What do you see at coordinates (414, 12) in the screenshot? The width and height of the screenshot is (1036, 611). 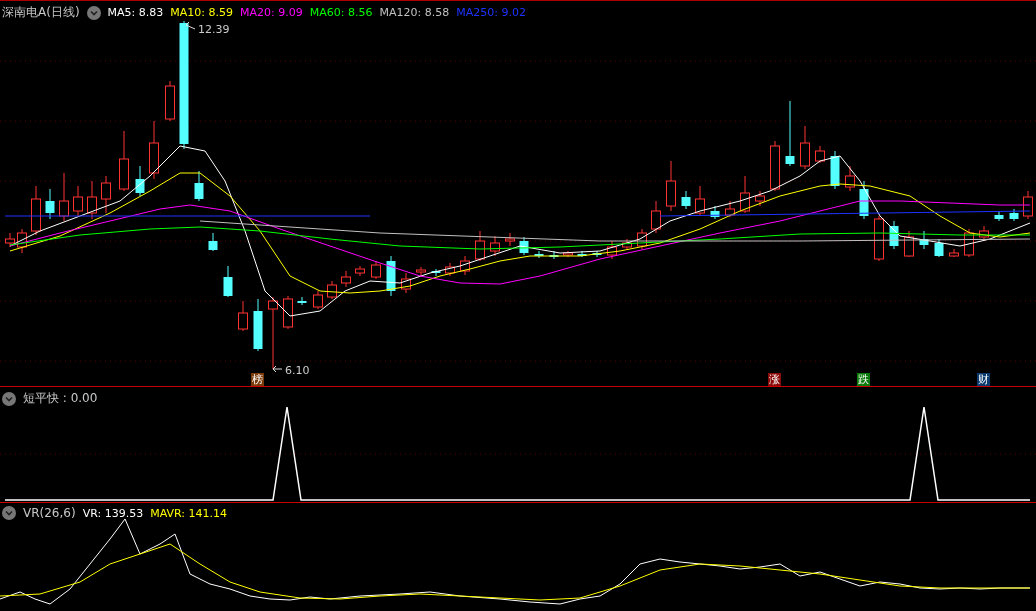 I see `indicator-value: MA120: 8.58` at bounding box center [414, 12].